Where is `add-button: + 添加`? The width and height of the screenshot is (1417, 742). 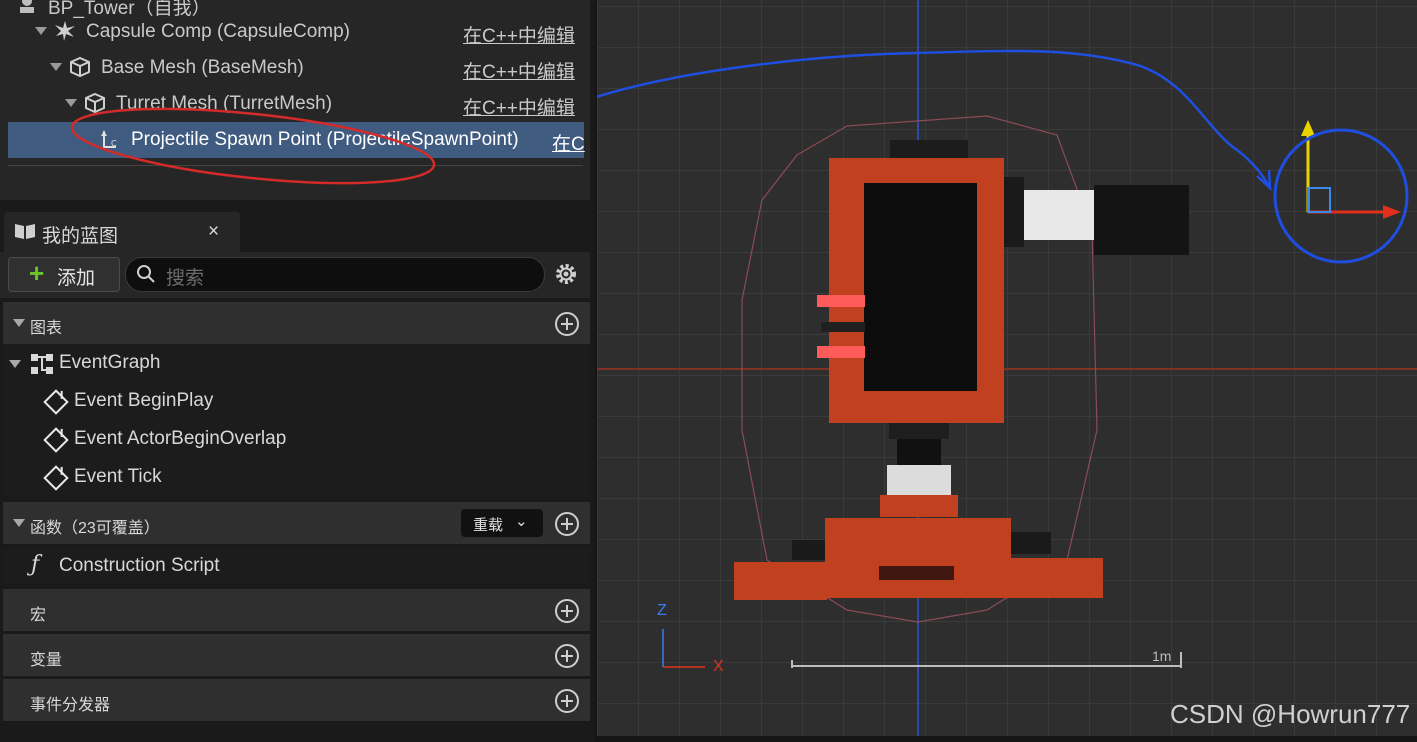
add-button: + 添加 is located at coordinates (64, 274).